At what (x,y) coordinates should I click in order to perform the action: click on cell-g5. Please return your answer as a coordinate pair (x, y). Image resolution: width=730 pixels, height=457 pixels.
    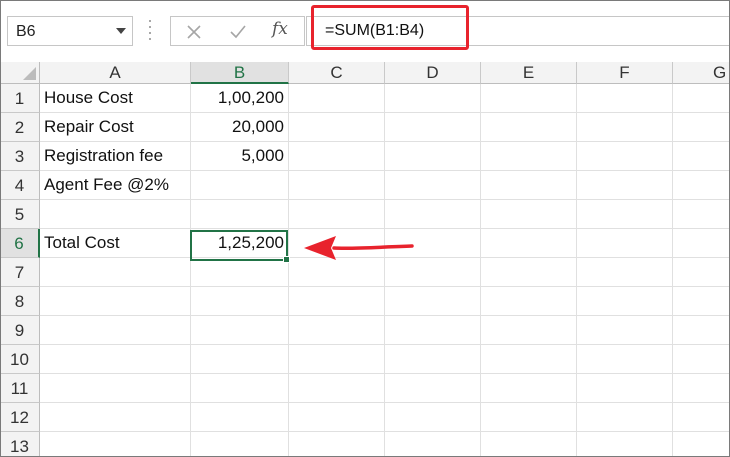
    Looking at the image, I should click on (701, 214).